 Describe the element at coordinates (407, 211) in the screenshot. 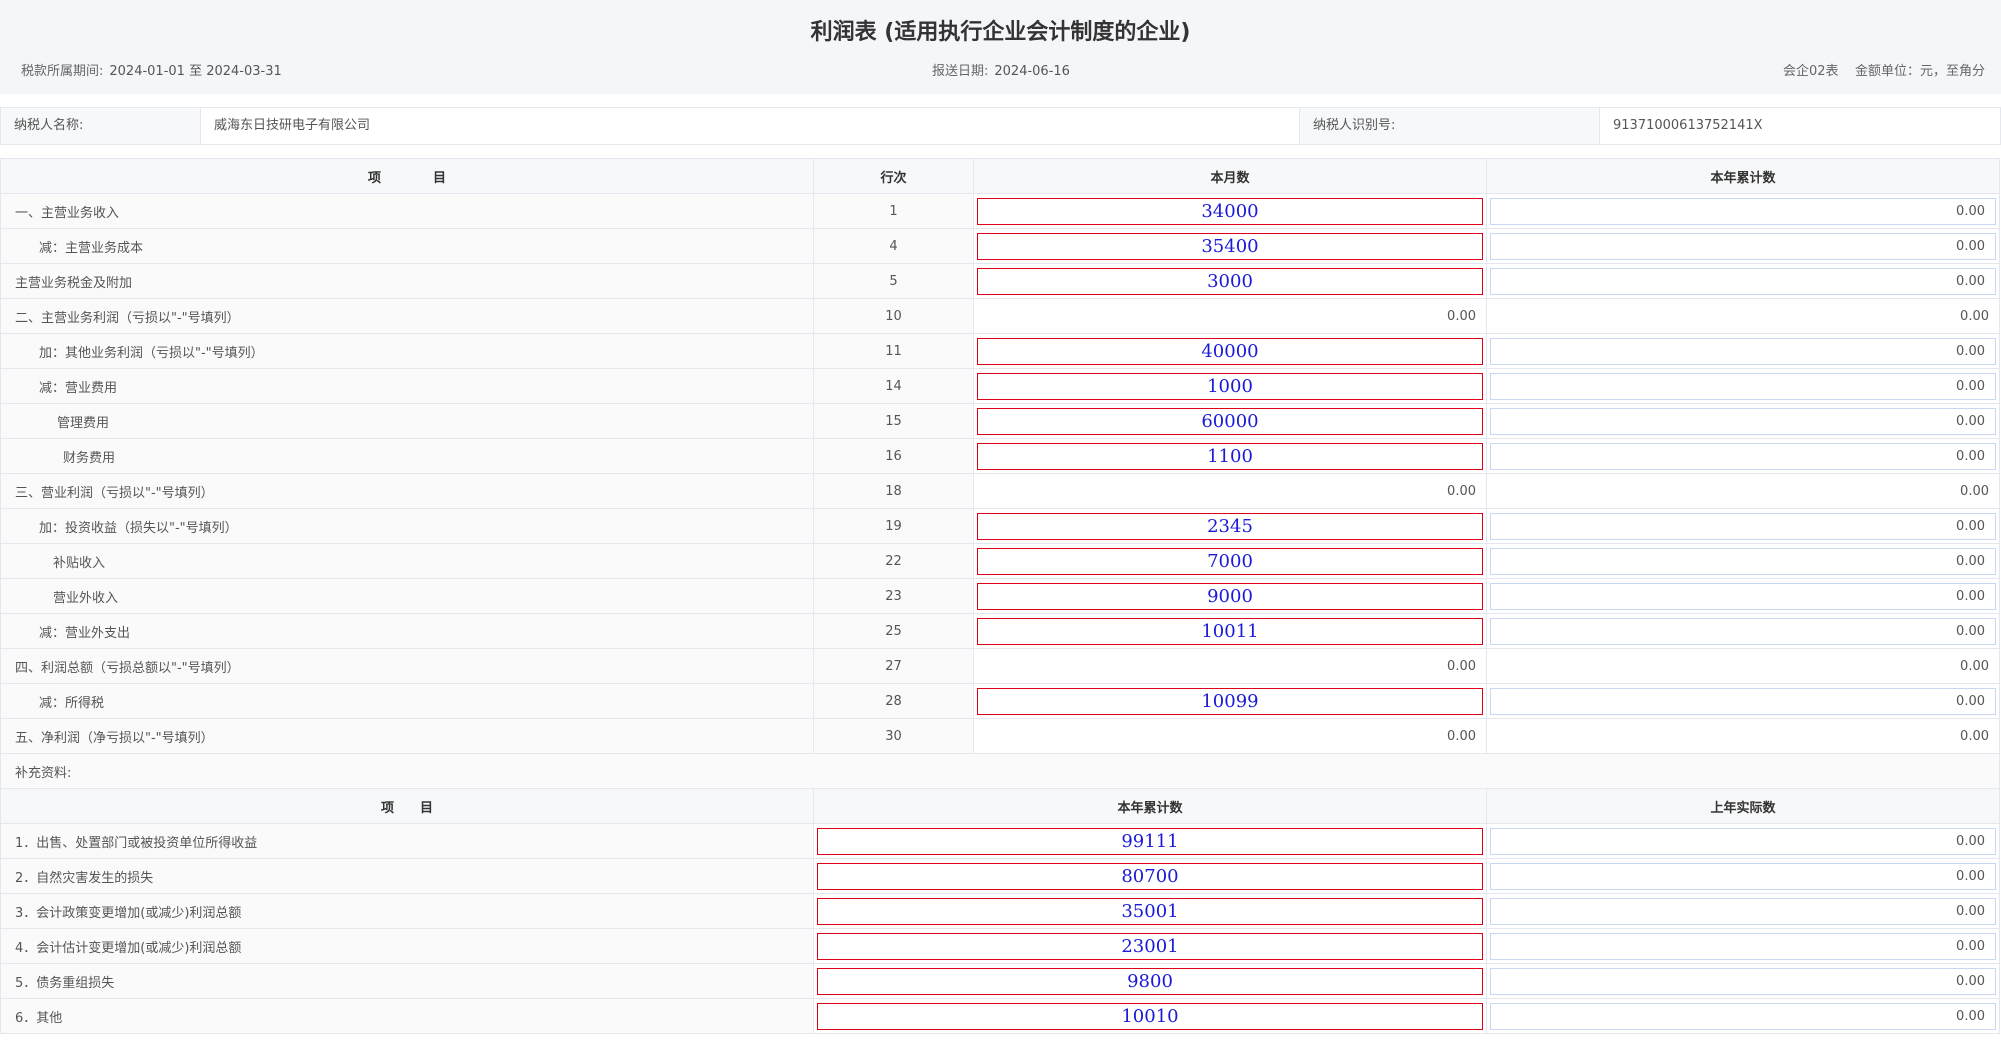

I see `row-item-label: 一、主营业务收入` at that location.